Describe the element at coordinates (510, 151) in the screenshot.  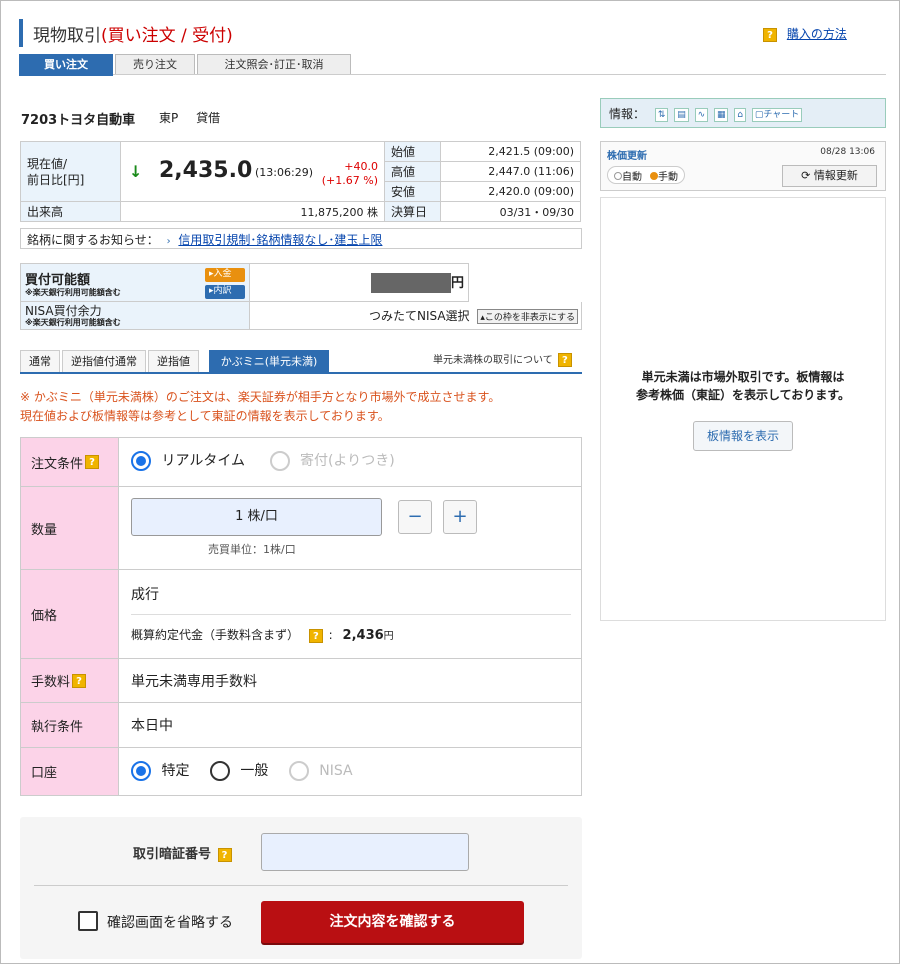
I see `open-value: 2,421.5 (09:00)` at that location.